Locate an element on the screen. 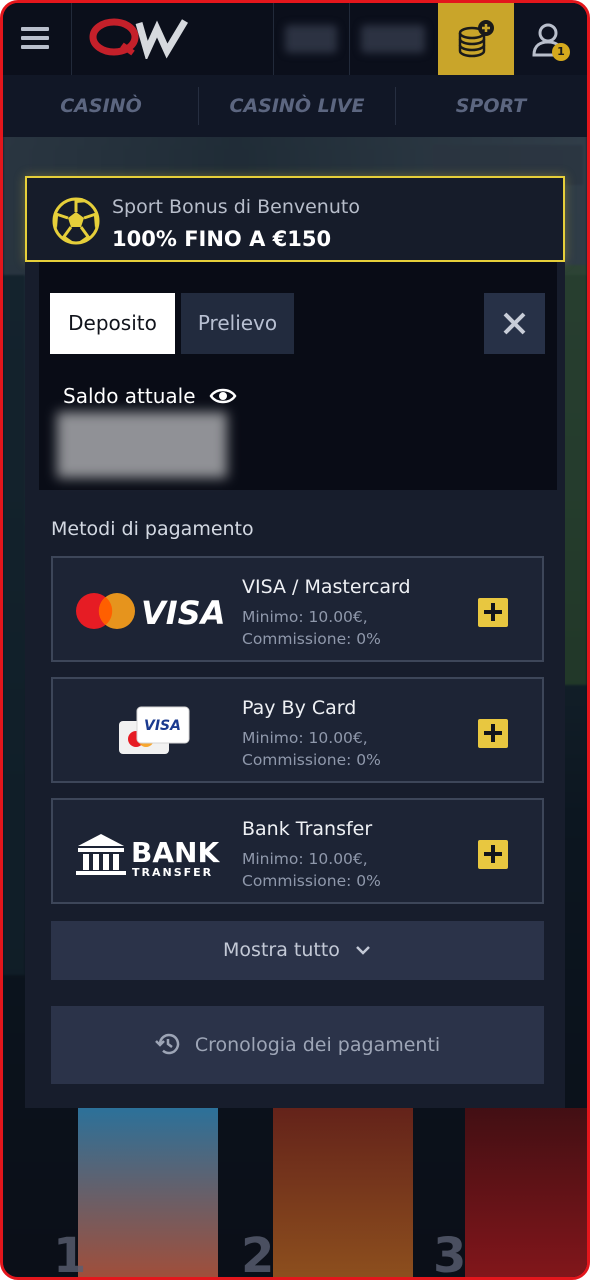  bonus-subtitle: Sport Bonus di Benvenuto is located at coordinates (236, 207).